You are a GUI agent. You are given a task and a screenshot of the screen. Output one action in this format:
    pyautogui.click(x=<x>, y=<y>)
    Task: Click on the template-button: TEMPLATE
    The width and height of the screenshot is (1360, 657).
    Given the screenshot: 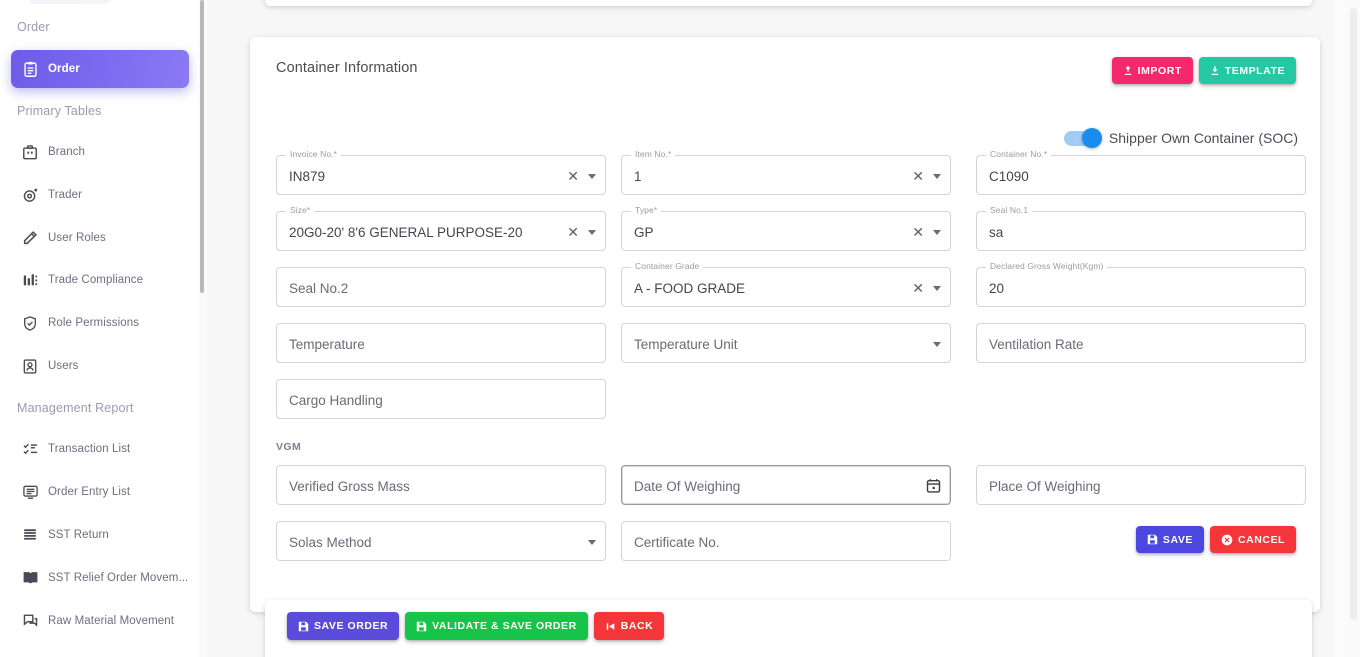 What is the action you would take?
    pyautogui.click(x=1247, y=70)
    